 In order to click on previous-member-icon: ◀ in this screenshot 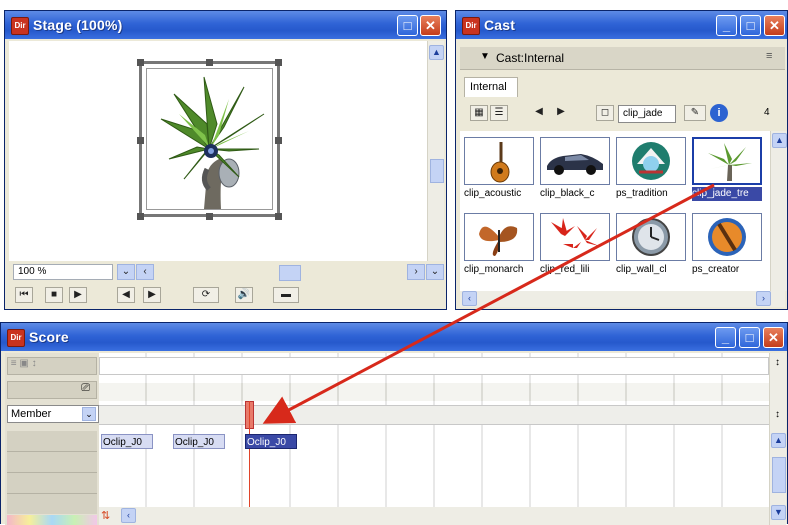, I will do `click(539, 113)`.